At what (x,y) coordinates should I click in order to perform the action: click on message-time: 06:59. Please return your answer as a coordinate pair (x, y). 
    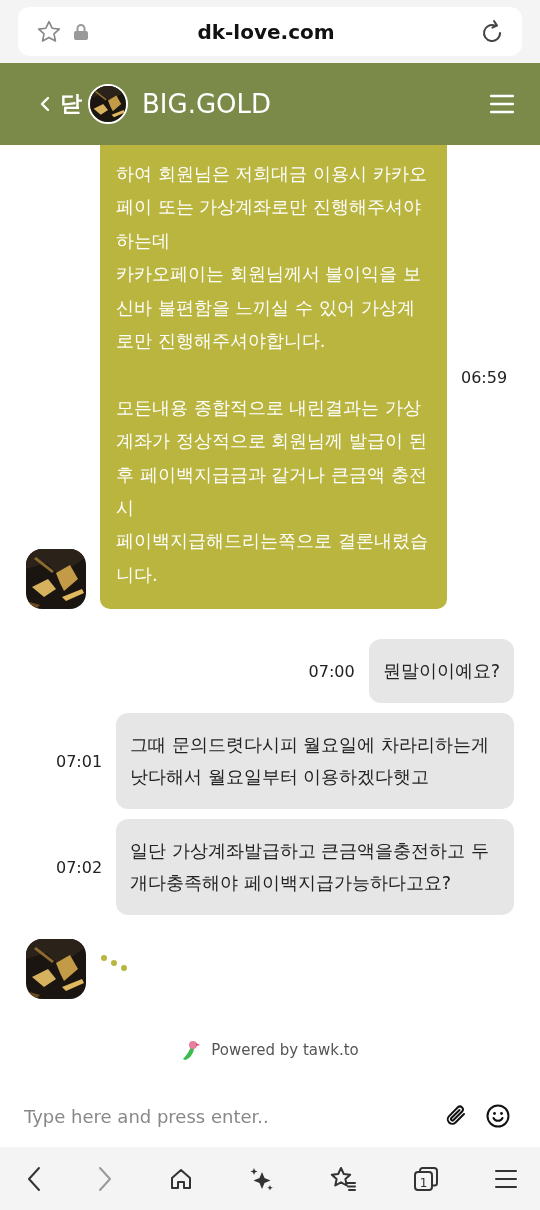
    Looking at the image, I should click on (484, 377).